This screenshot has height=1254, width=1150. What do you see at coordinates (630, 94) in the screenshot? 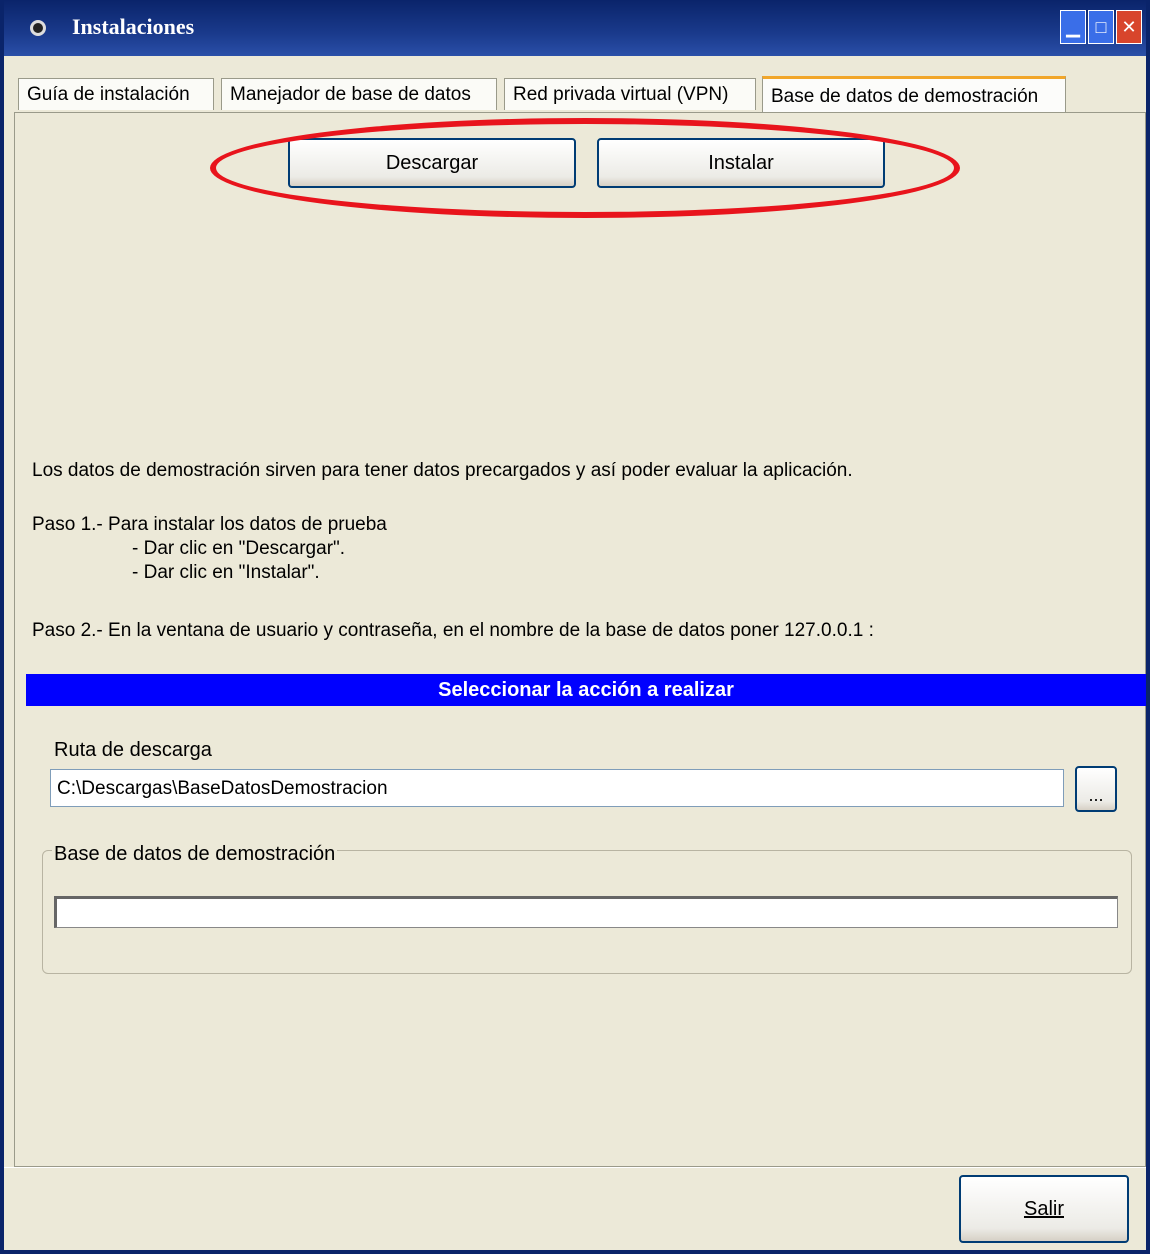
I see `tab-vpn: Red privada virtual (VPN)` at bounding box center [630, 94].